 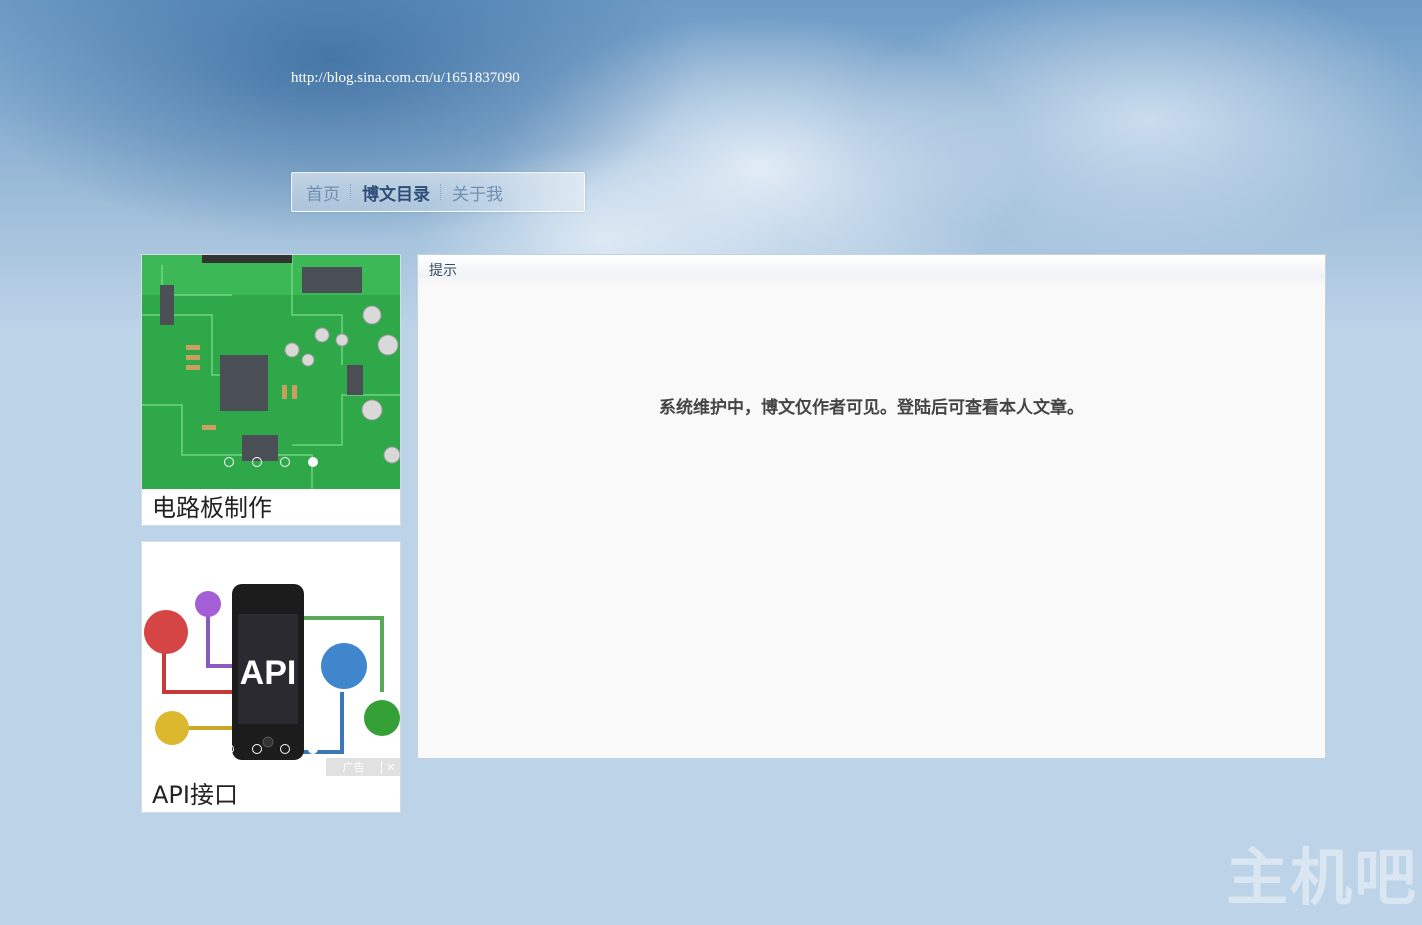 I want to click on nav-item-article-list: 博文目录, so click(x=396, y=192).